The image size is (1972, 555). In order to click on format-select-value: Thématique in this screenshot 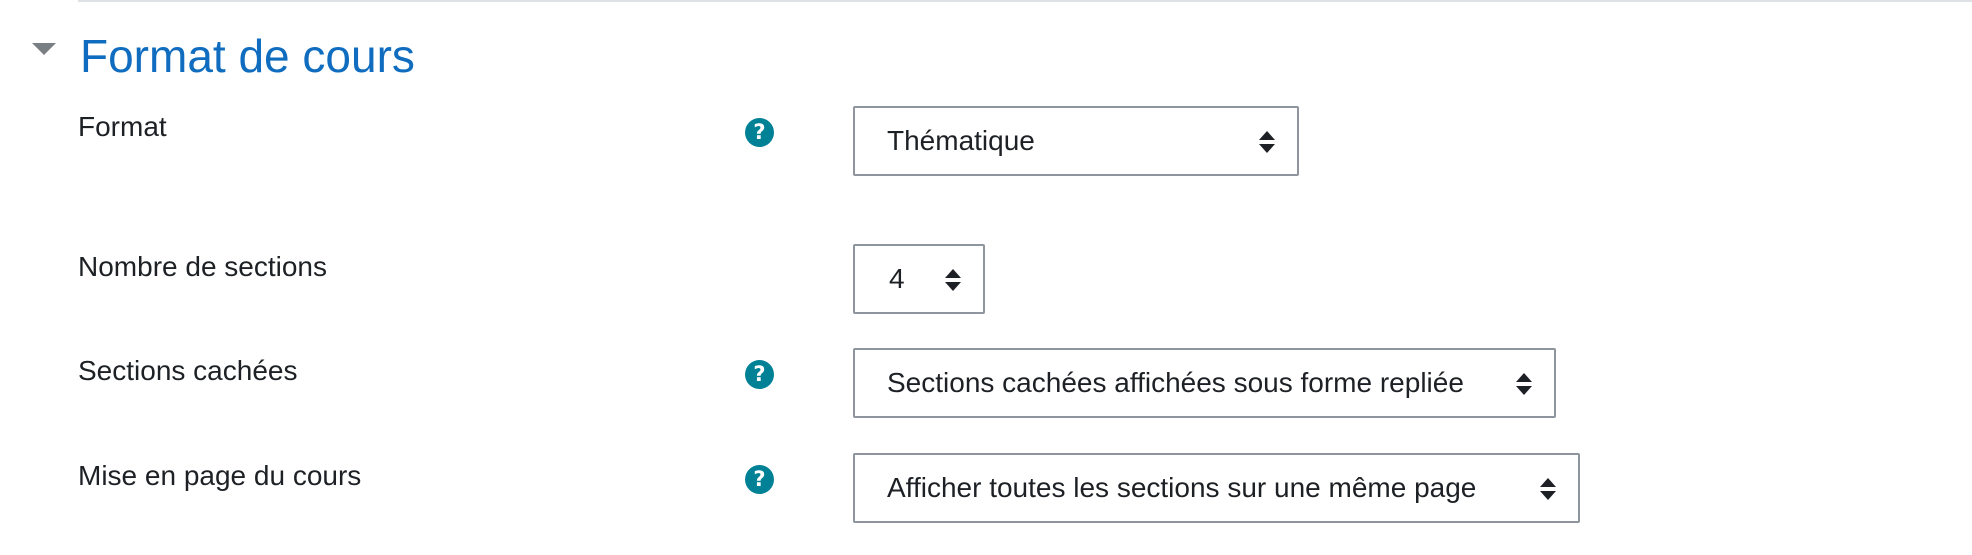, I will do `click(961, 140)`.